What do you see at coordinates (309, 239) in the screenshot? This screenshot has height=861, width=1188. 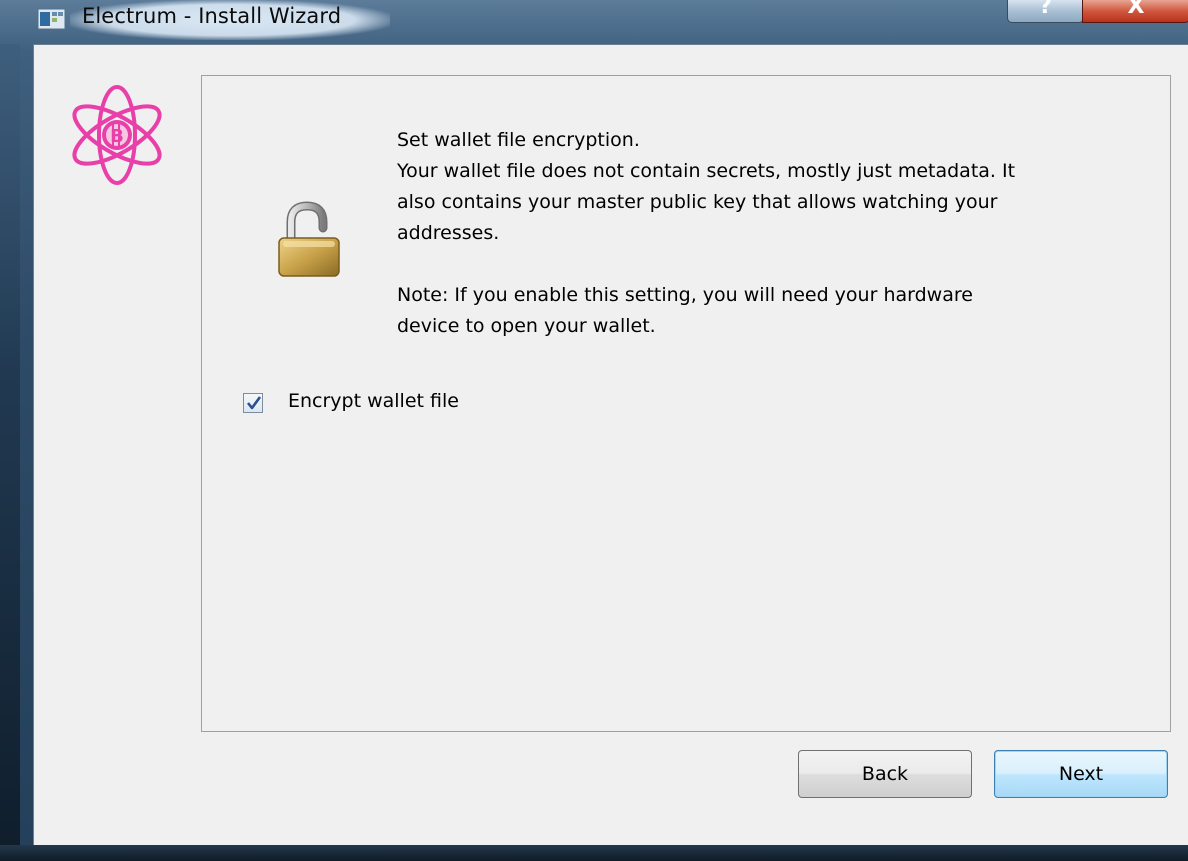 I see `open-padlock-icon` at bounding box center [309, 239].